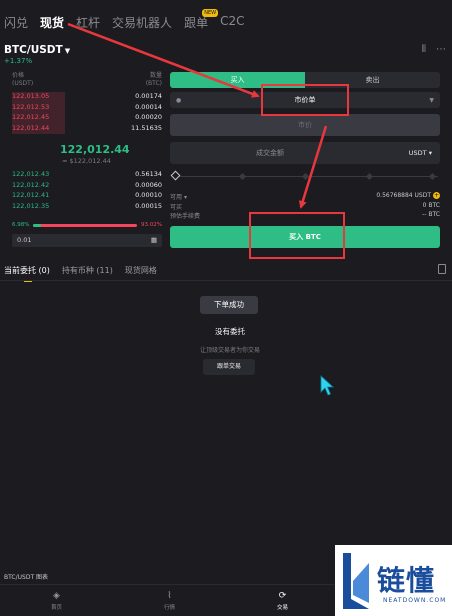 The image size is (452, 616). Describe the element at coordinates (327, 385) in the screenshot. I see `mouse-cursor-icon` at that location.